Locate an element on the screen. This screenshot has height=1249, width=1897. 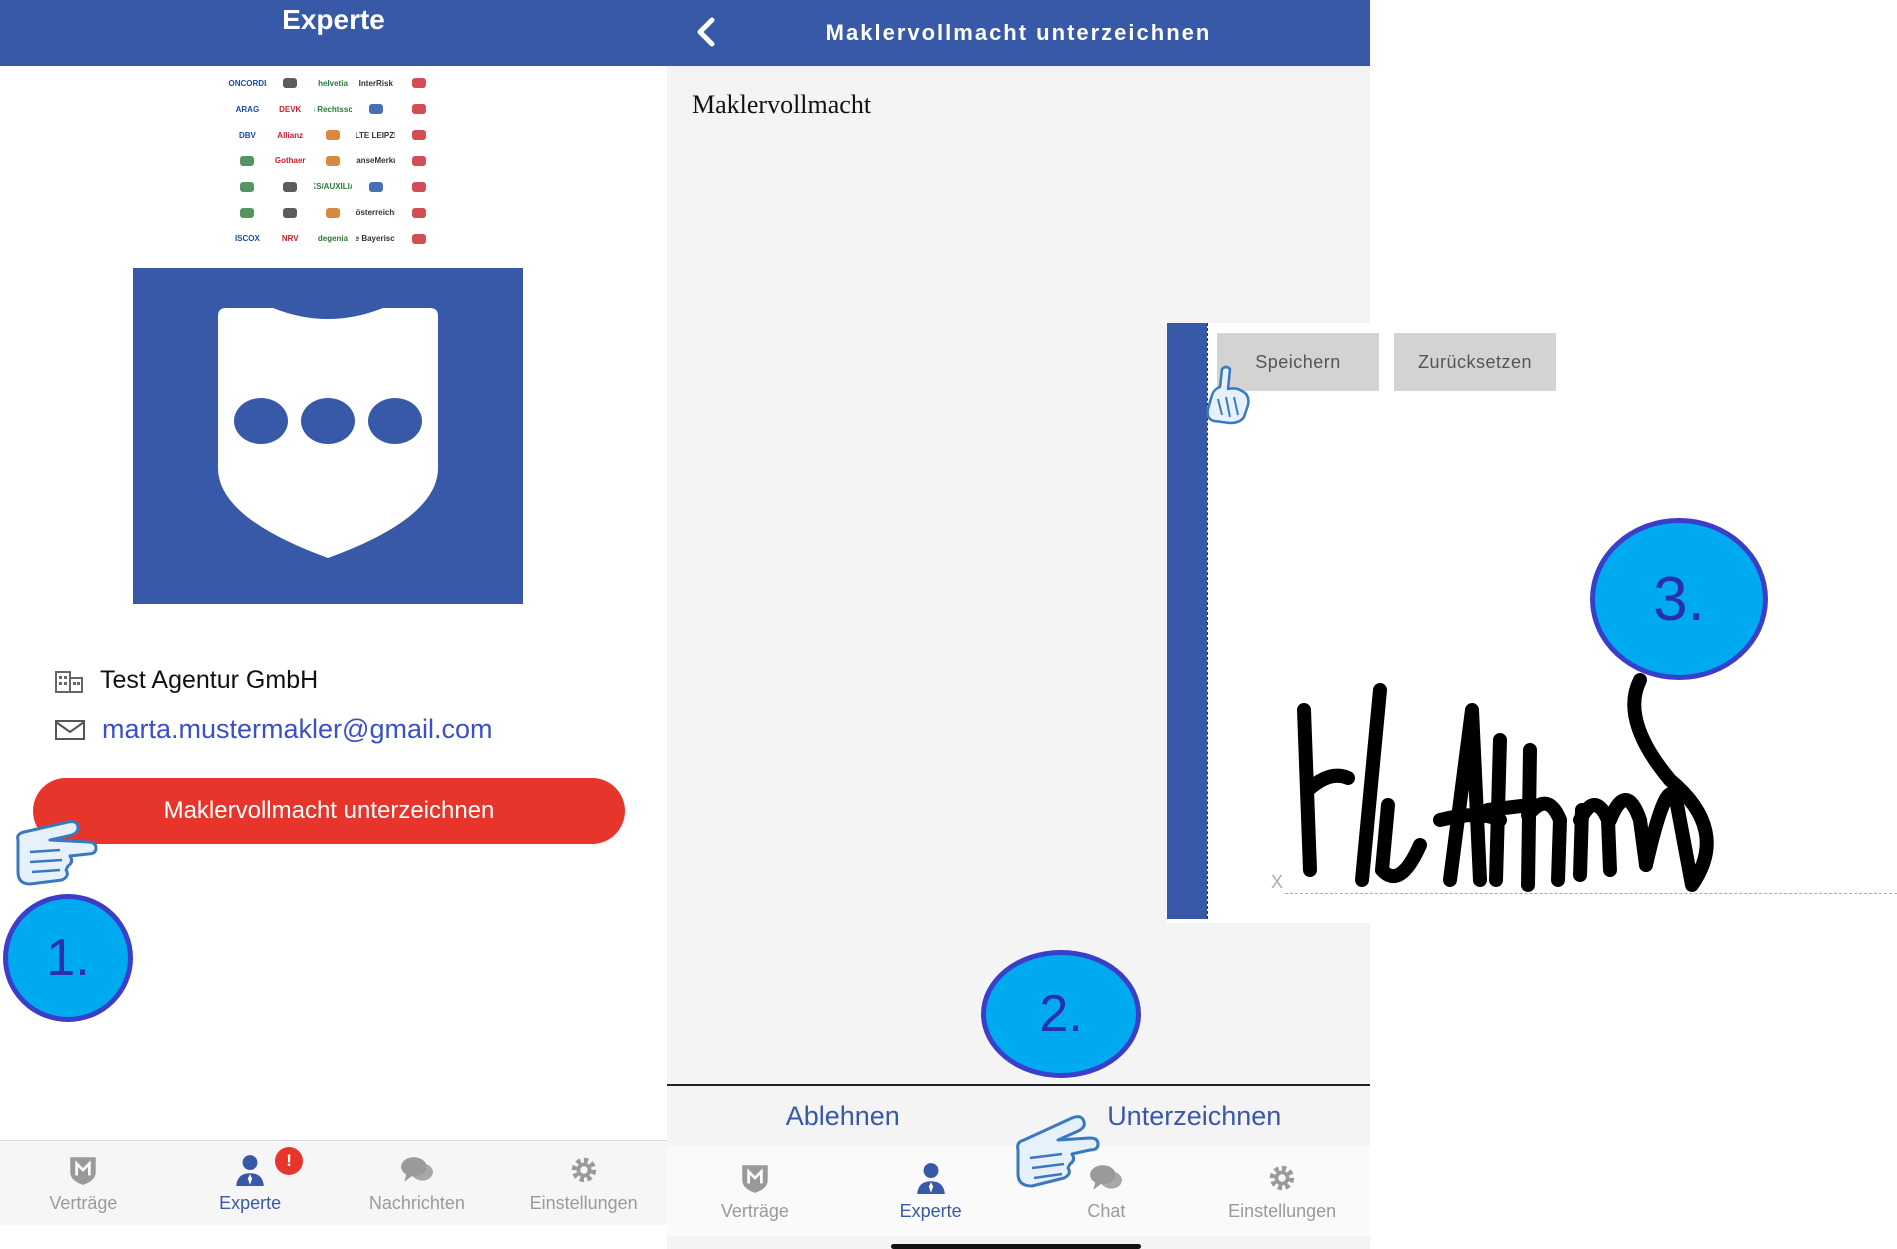
step-marker-3: 3. is located at coordinates (1679, 599).